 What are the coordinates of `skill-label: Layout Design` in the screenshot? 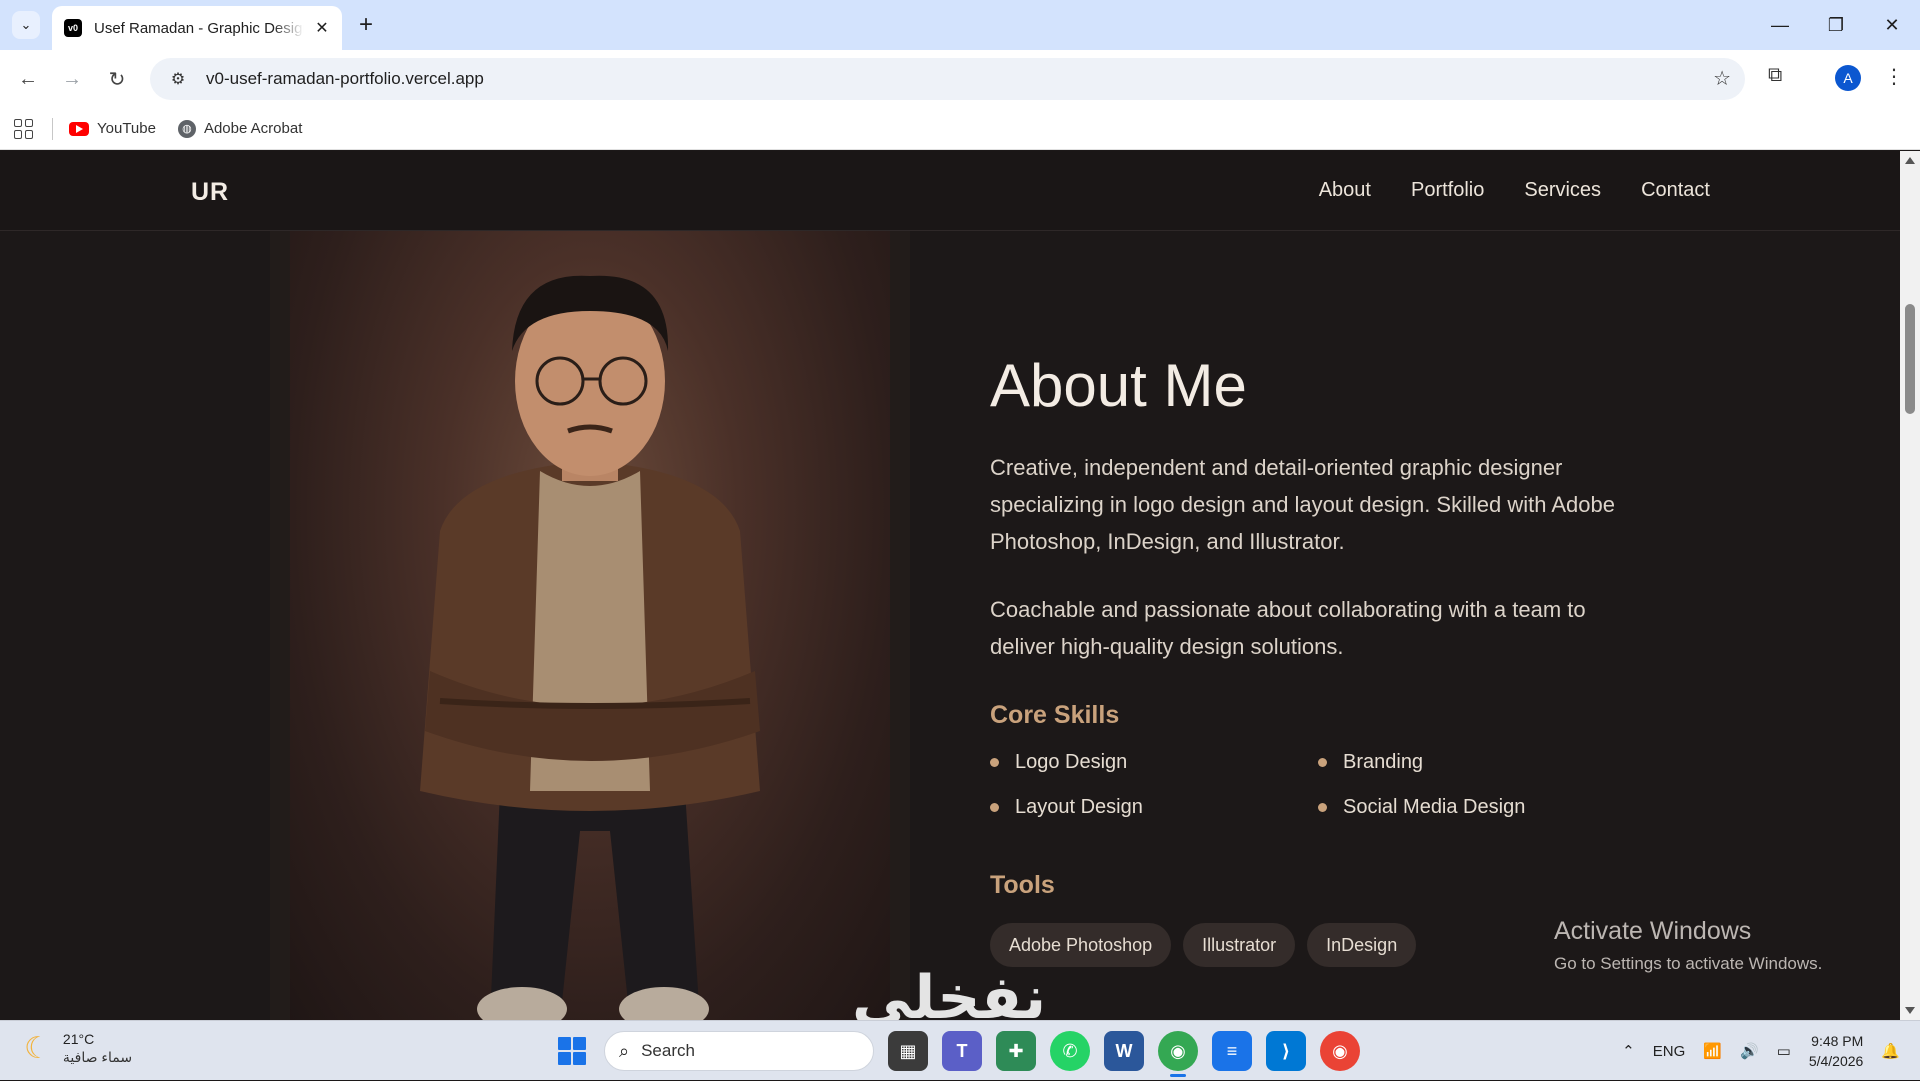 It's located at (1079, 806).